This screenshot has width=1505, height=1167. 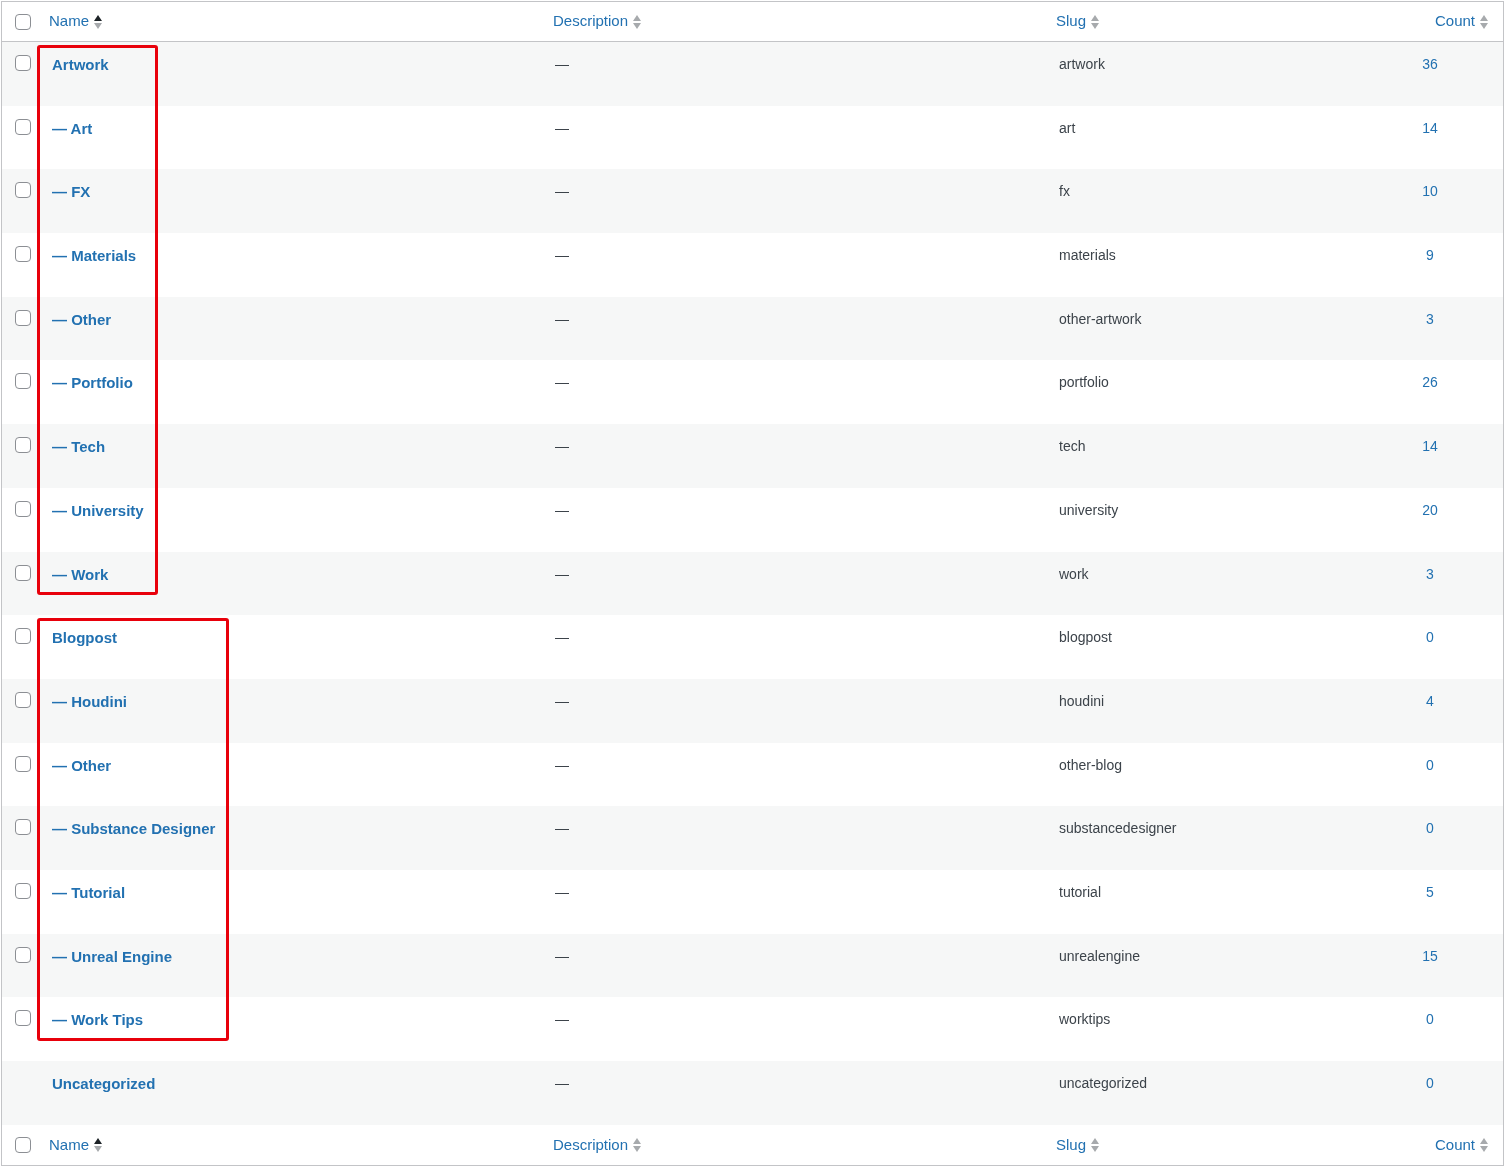 I want to click on category-name-link: Artwork, so click(x=80, y=64).